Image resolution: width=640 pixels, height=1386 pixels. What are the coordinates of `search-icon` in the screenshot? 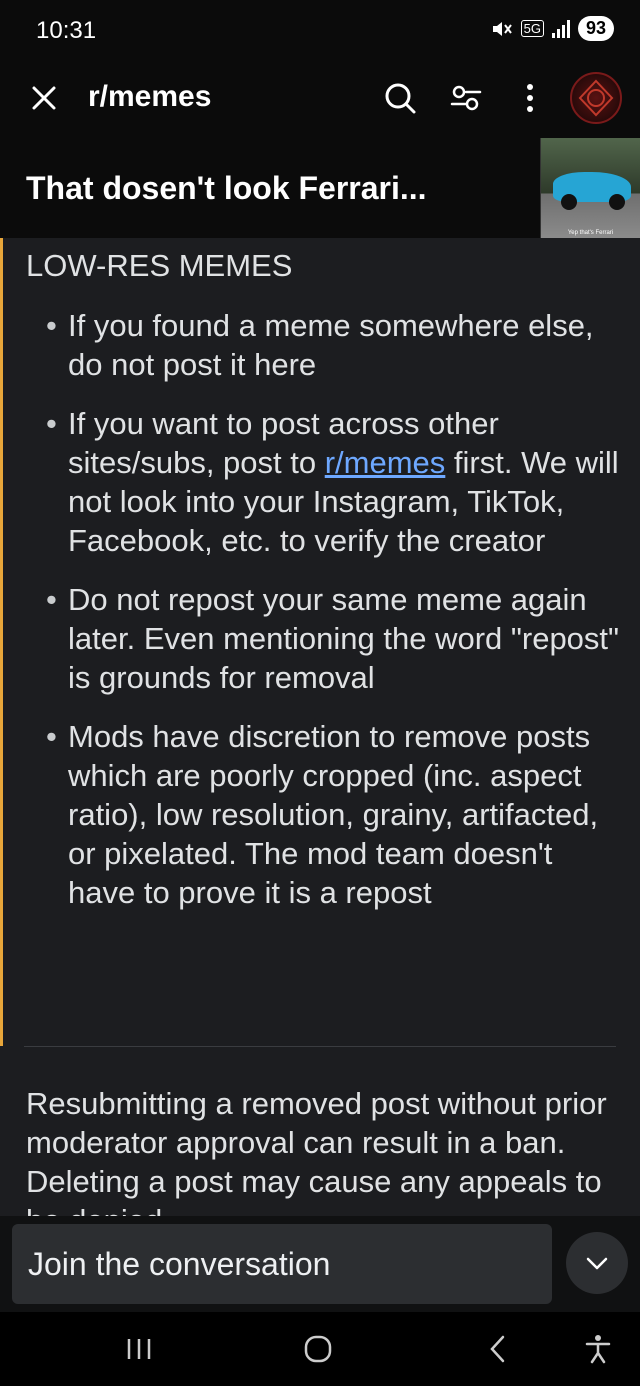 It's located at (400, 98).